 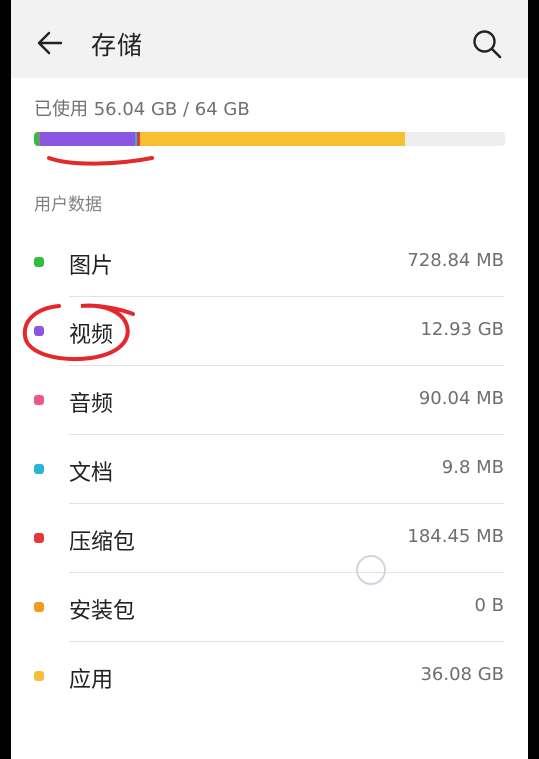 What do you see at coordinates (91, 680) in the screenshot?
I see `category-label: 应用` at bounding box center [91, 680].